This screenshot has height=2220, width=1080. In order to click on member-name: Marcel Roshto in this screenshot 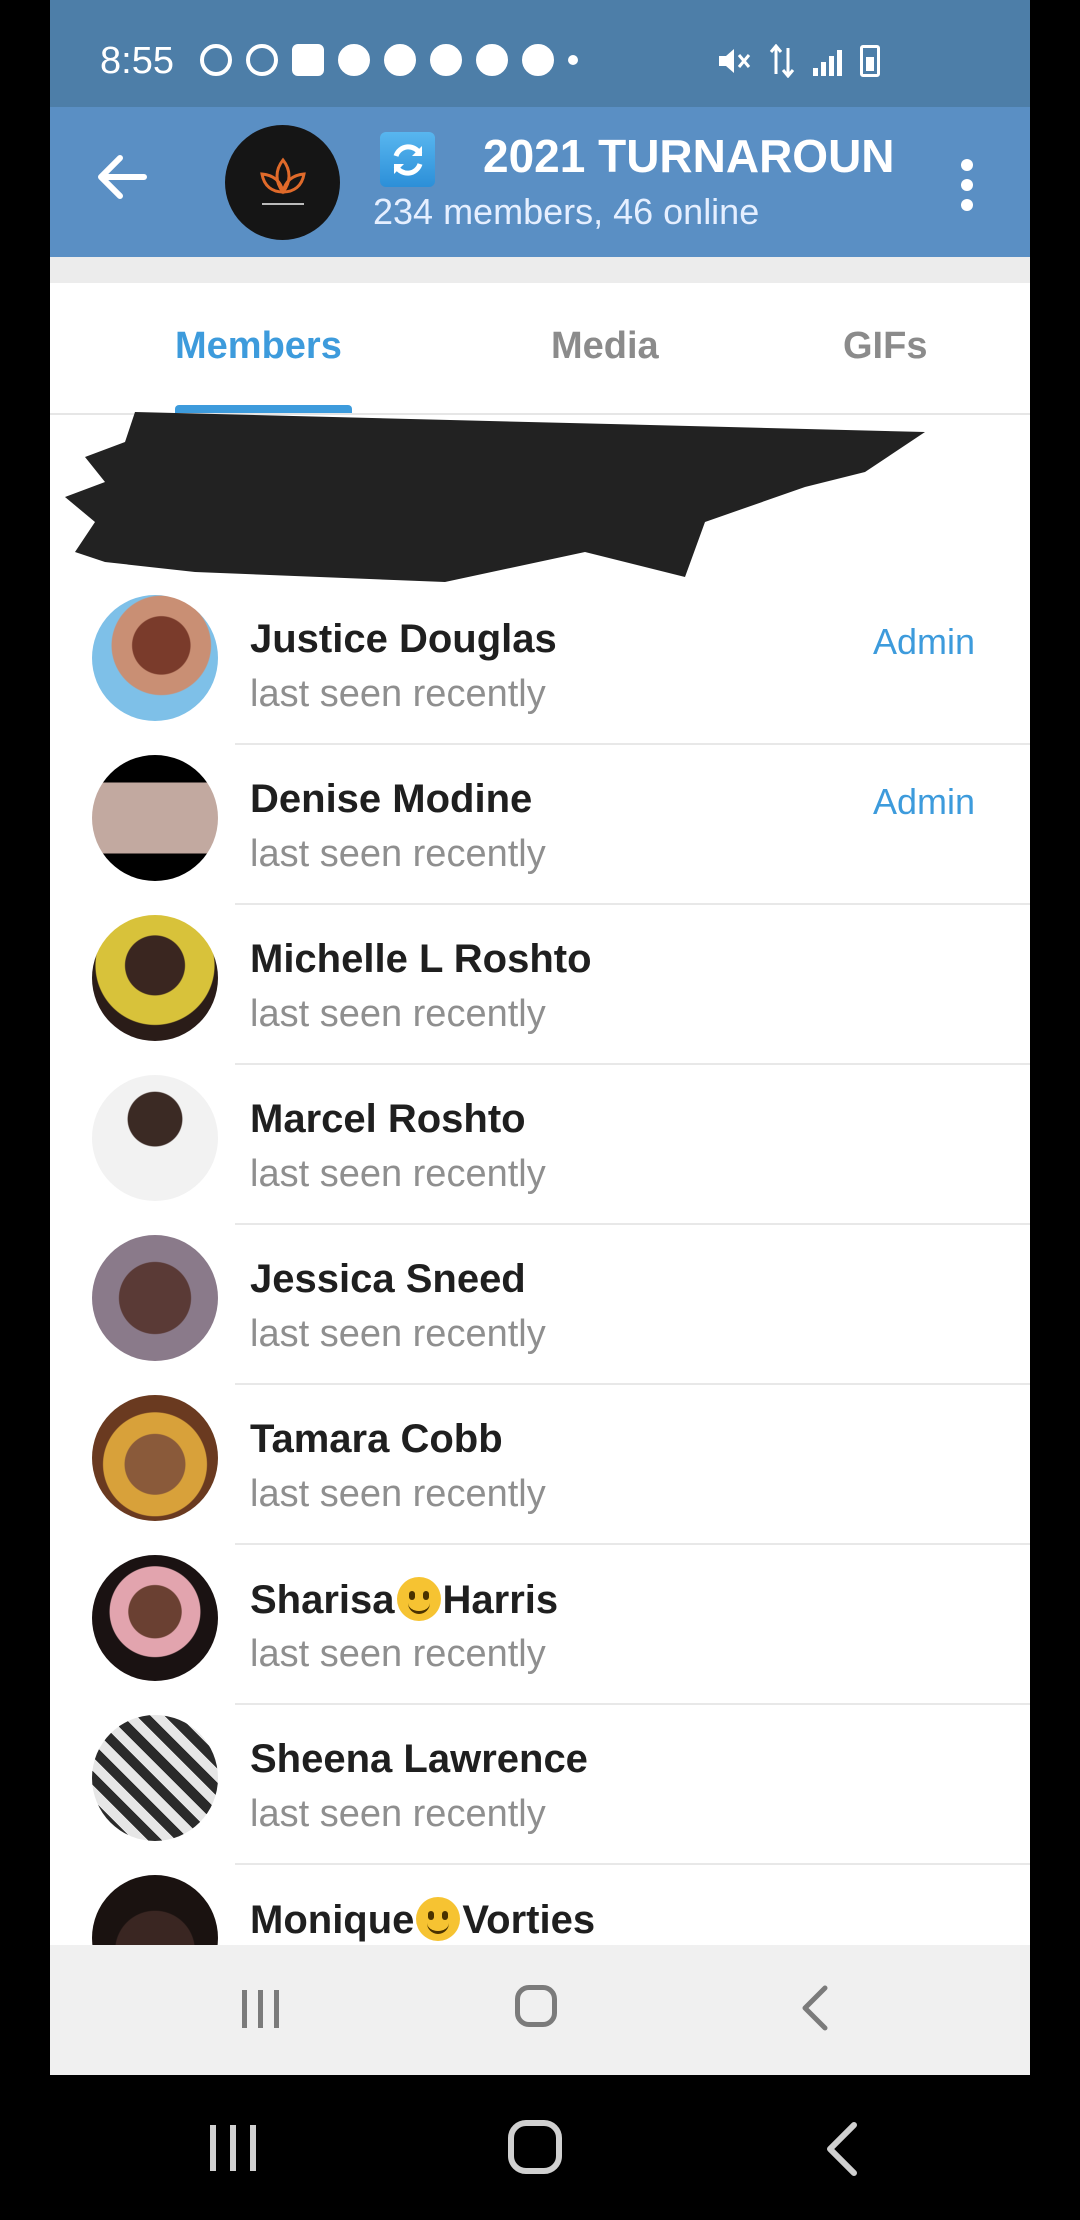, I will do `click(388, 1119)`.